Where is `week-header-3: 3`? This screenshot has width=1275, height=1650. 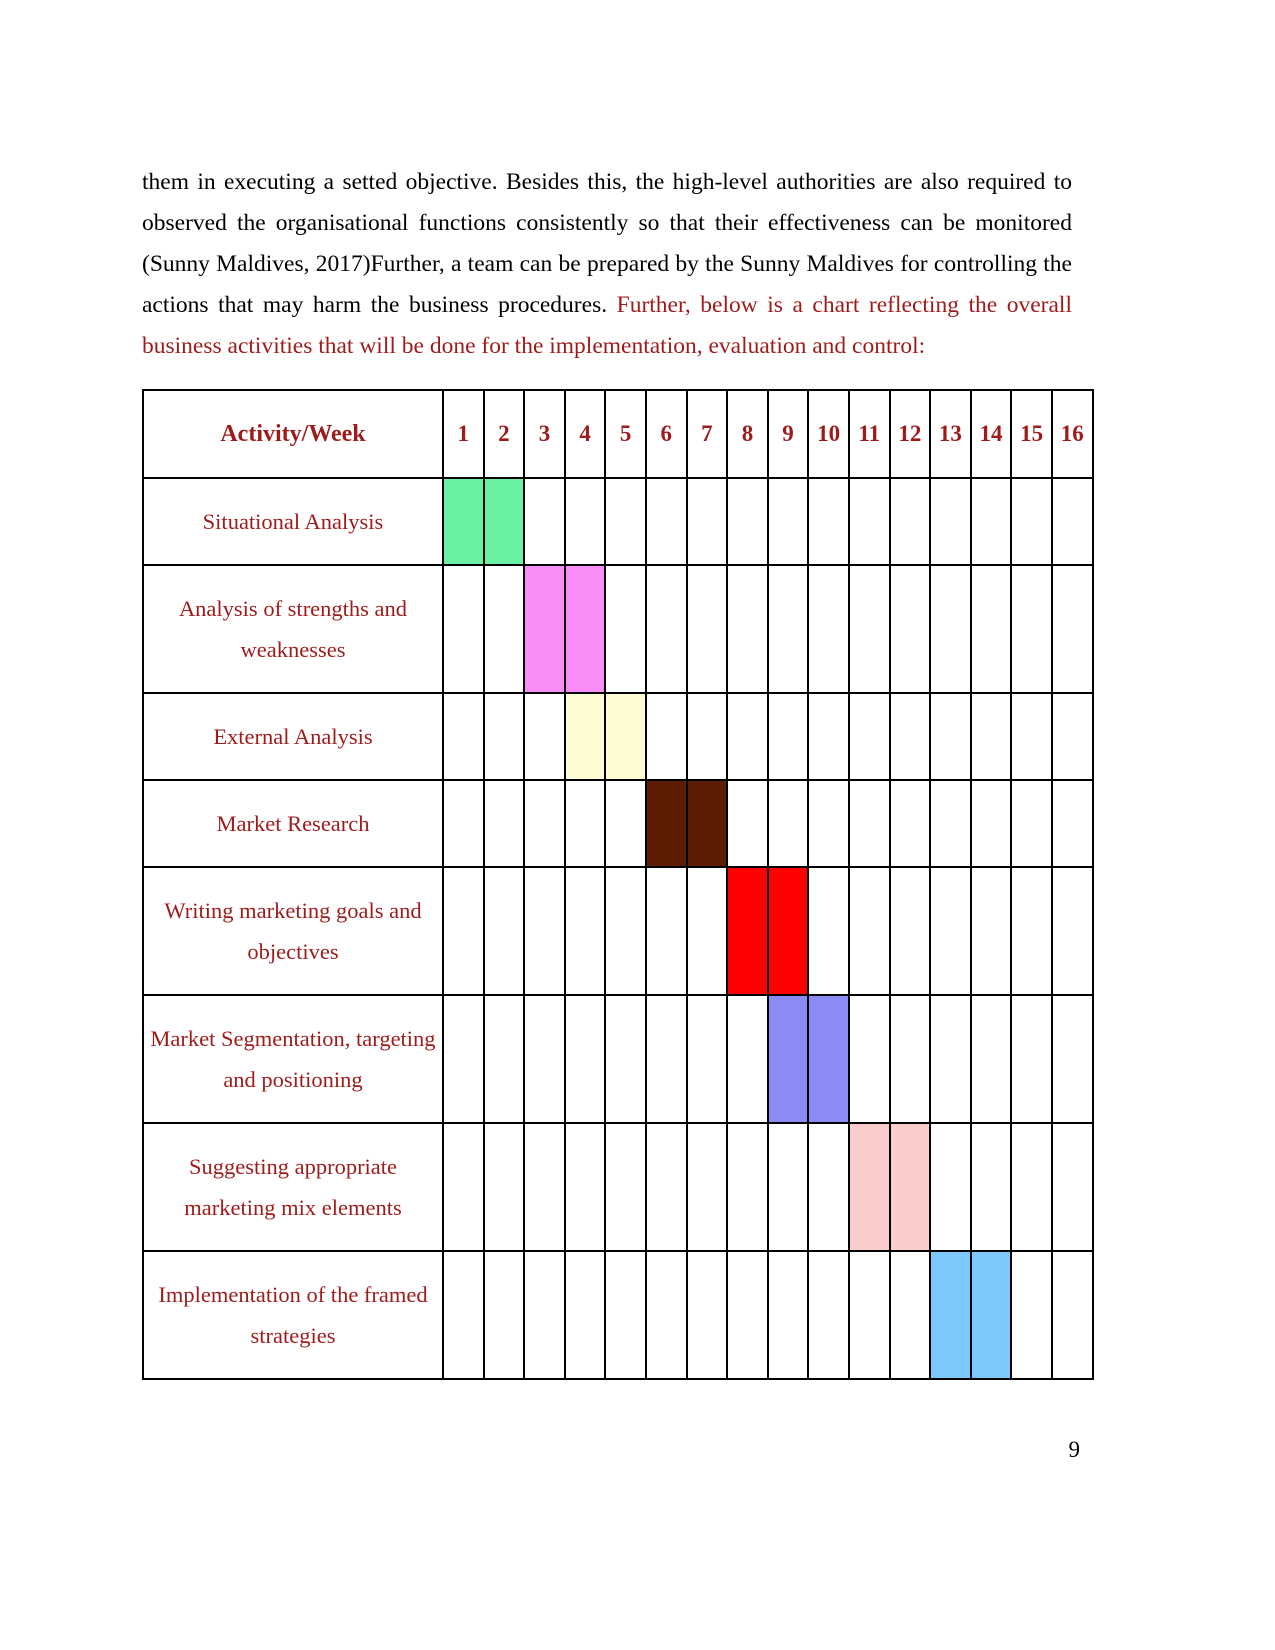
week-header-3: 3 is located at coordinates (544, 434).